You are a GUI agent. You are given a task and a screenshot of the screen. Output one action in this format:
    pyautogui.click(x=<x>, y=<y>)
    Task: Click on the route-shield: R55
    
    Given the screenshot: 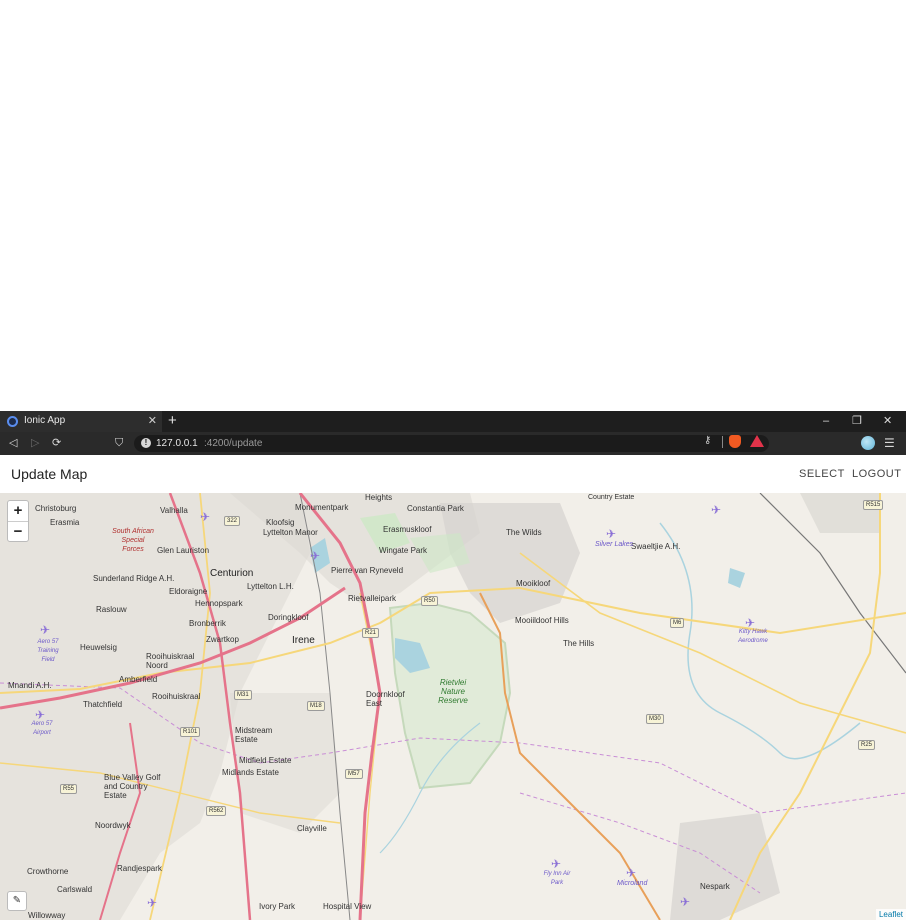 What is the action you would take?
    pyautogui.click(x=69, y=789)
    